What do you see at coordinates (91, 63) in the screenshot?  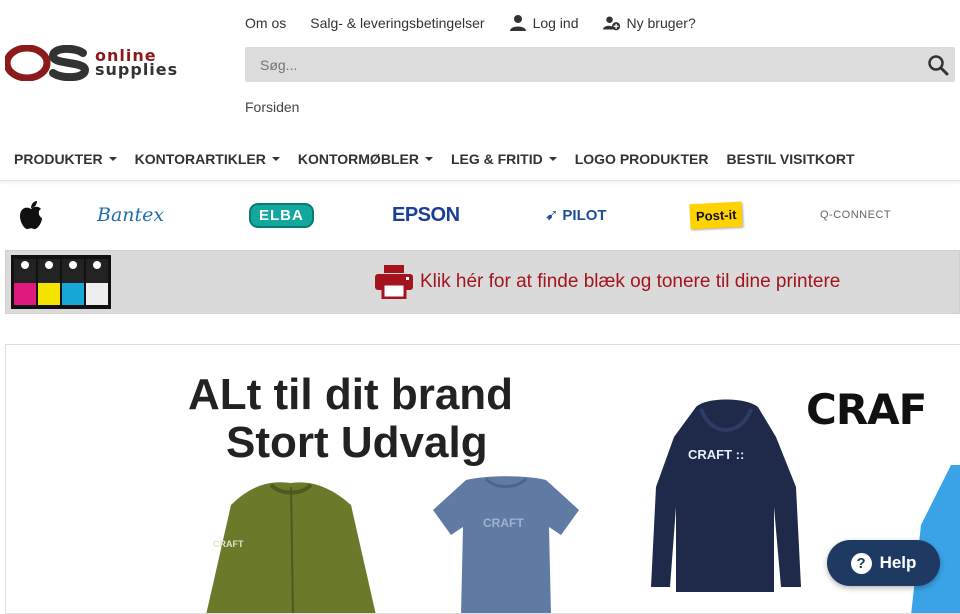 I see `site-logo: online supplies` at bounding box center [91, 63].